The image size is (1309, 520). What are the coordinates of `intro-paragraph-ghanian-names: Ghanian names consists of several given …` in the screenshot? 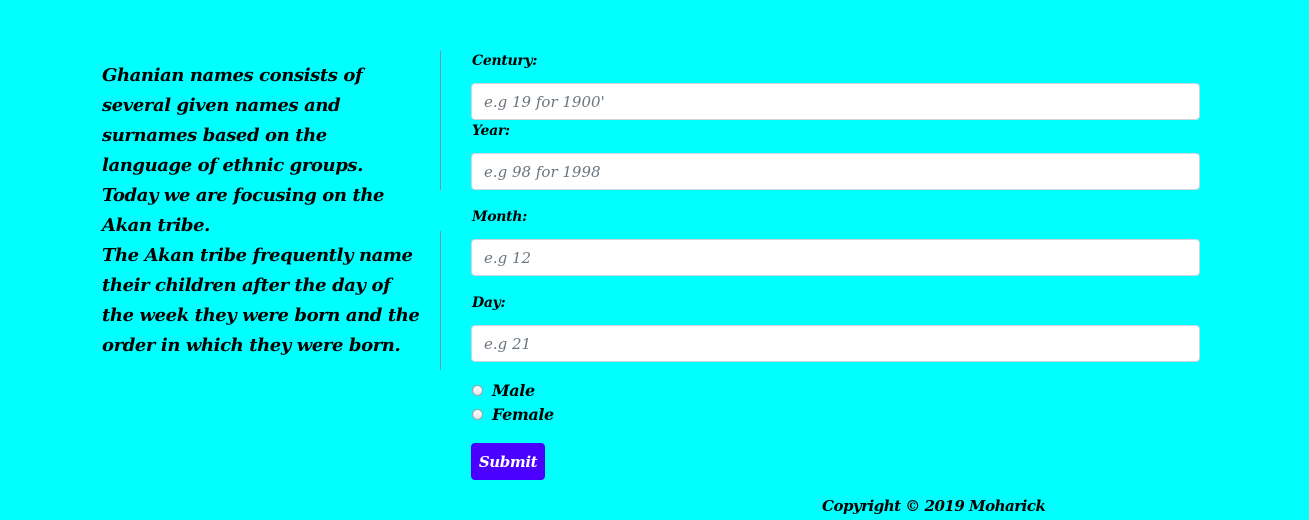 It's located at (243, 150).